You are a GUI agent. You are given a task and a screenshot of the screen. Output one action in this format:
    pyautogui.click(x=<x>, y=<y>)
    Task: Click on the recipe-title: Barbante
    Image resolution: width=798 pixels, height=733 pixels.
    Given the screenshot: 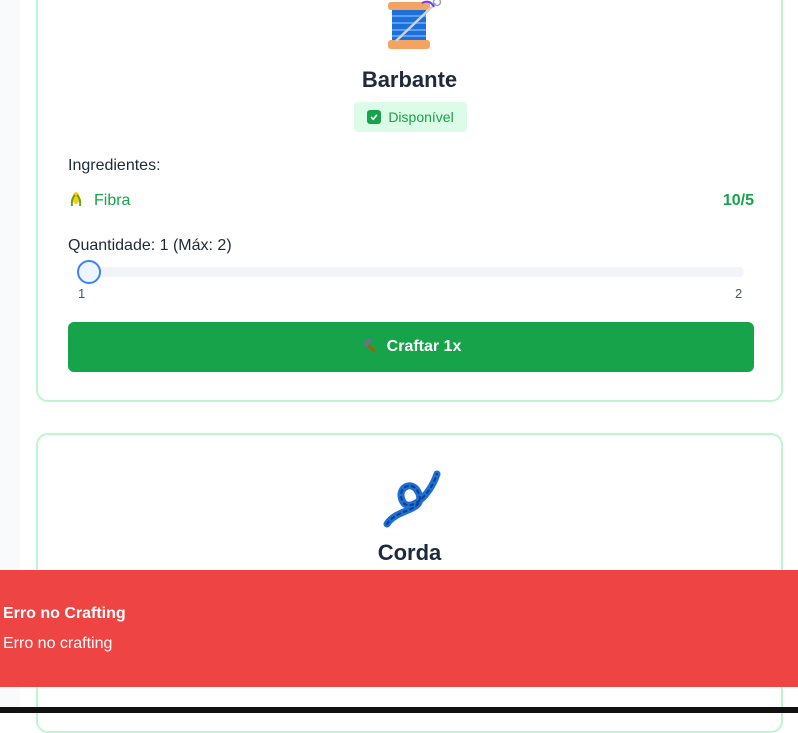 What is the action you would take?
    pyautogui.click(x=409, y=79)
    